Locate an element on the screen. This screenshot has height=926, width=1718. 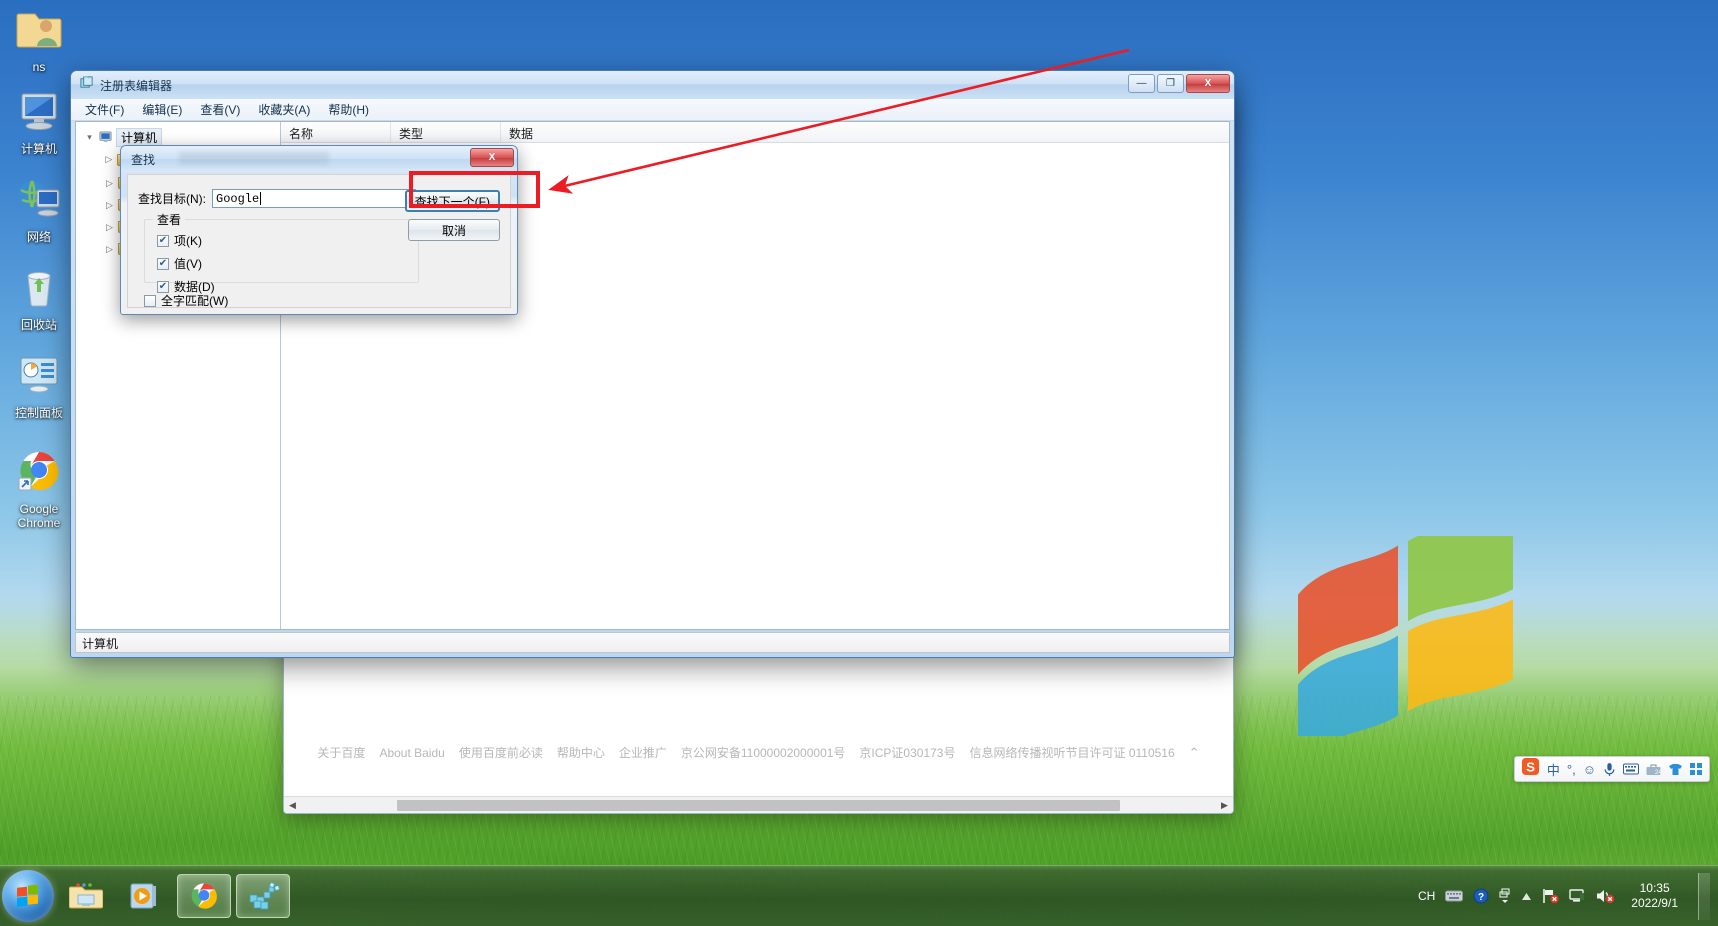
soft-keyboard-icon is located at coordinates (1631, 769).